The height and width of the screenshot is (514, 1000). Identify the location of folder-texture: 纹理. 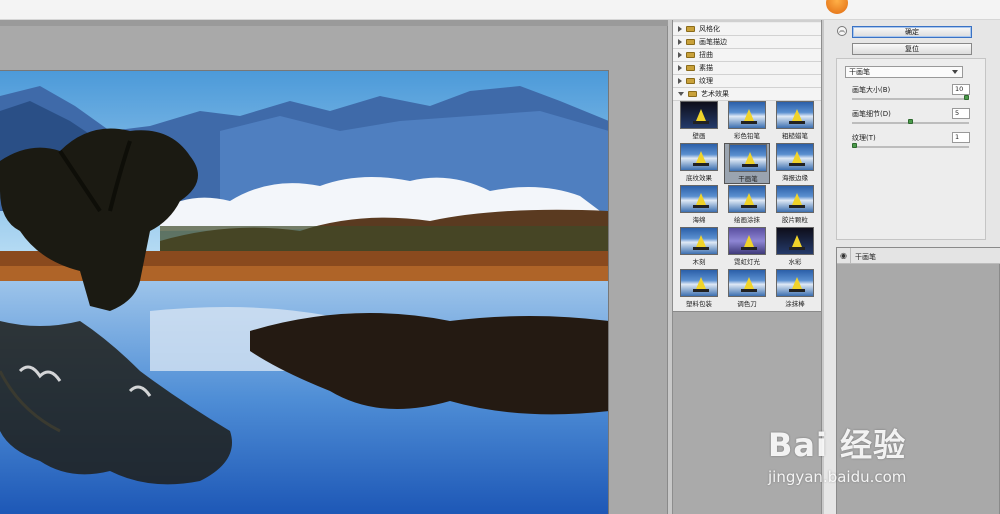
(747, 81).